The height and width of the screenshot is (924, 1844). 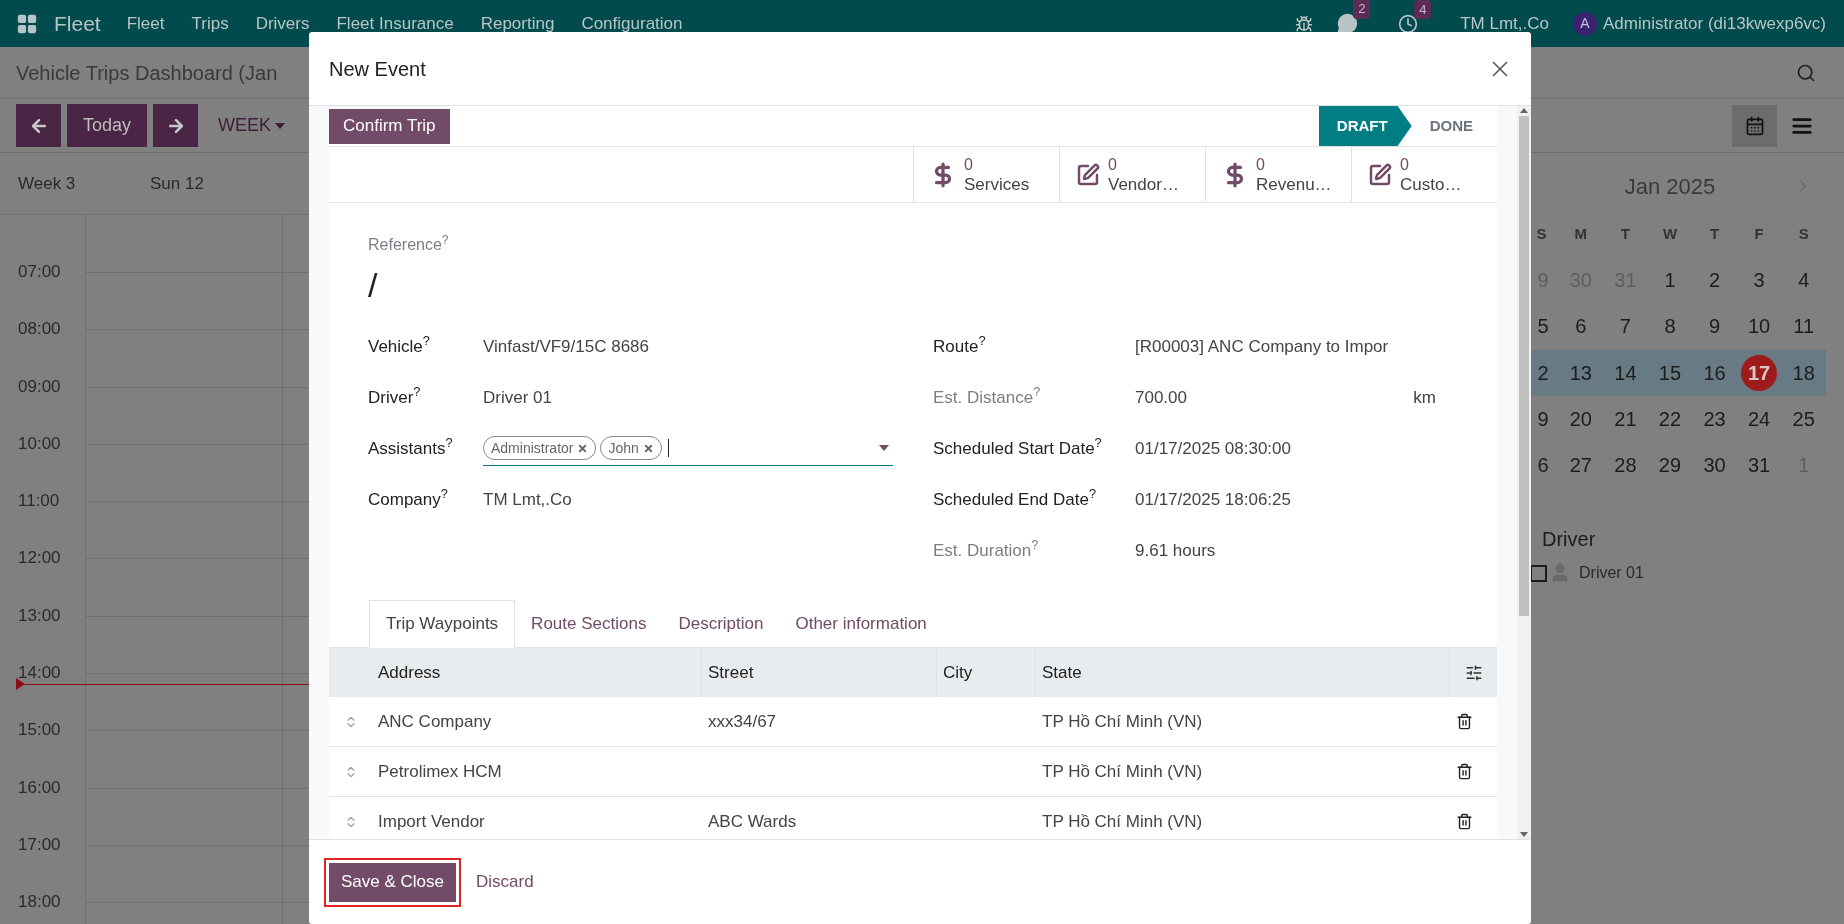 What do you see at coordinates (517, 23) in the screenshot?
I see `menu-item: Reporting` at bounding box center [517, 23].